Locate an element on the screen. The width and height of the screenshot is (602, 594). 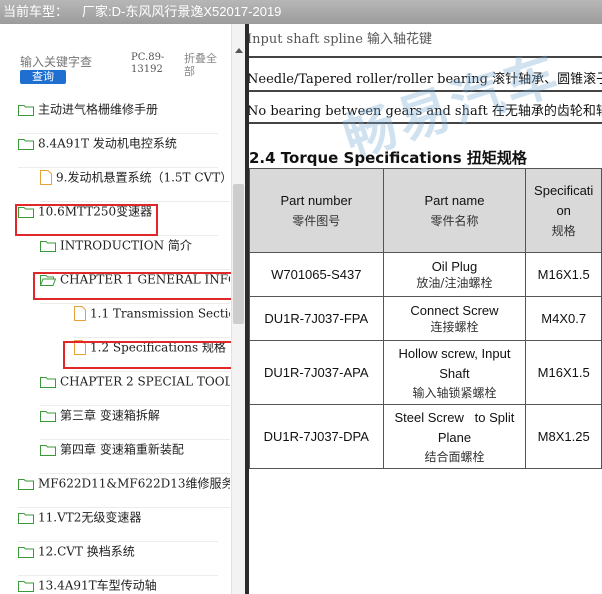
header-cn: 规格 is located at coordinates (563, 230).